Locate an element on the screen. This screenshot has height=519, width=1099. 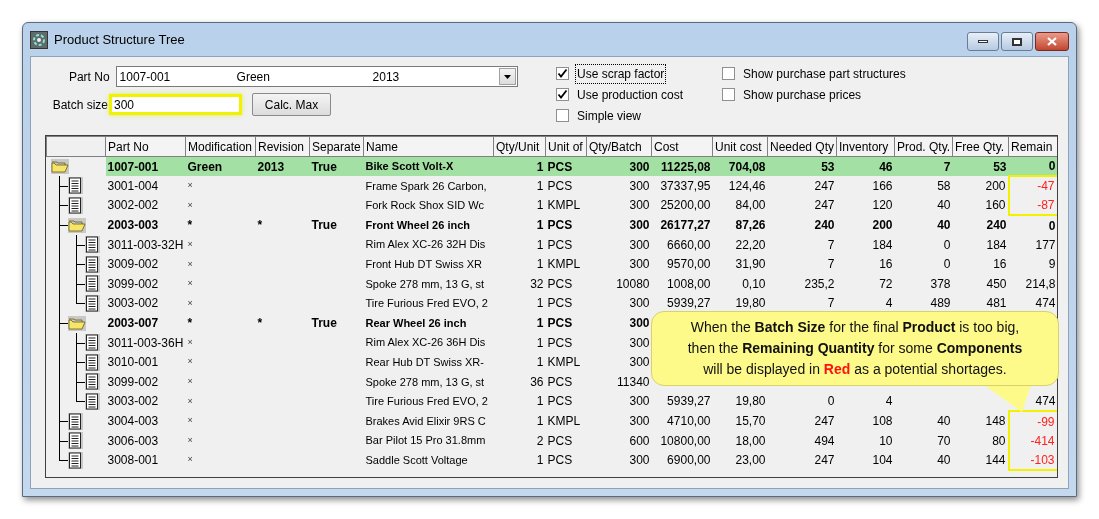
table-cell-text: 9 is located at coordinates (1052, 265).